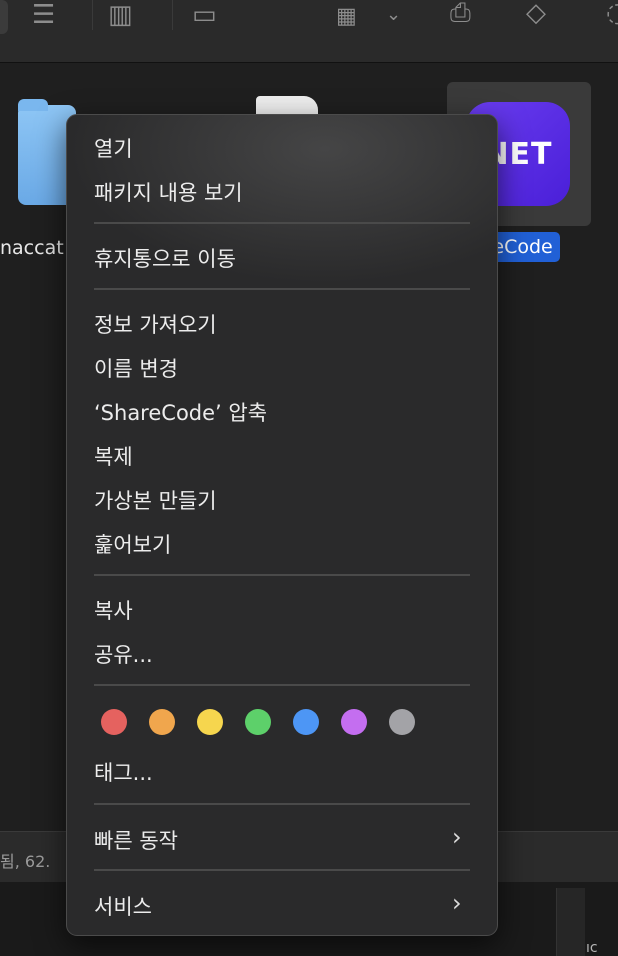  Describe the element at coordinates (393, 15) in the screenshot. I see `chevron-down-icon: ⌄` at that location.